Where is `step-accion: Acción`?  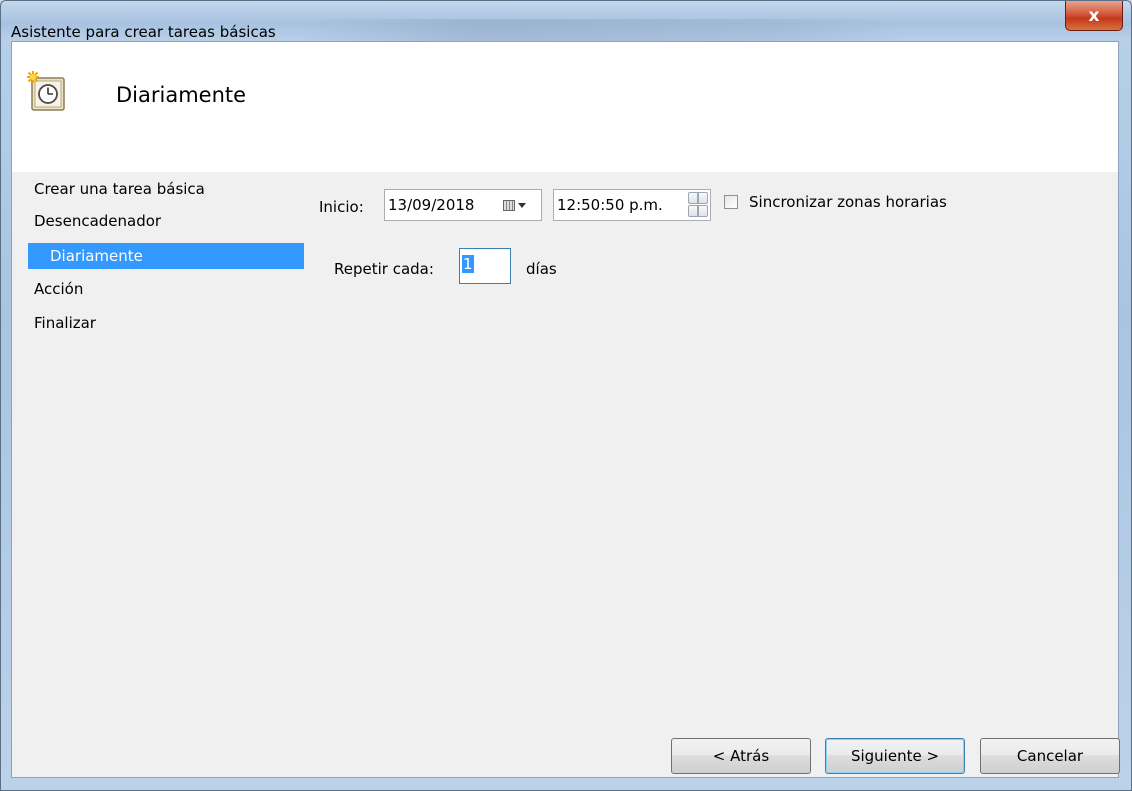
step-accion: Acción is located at coordinates (58, 289).